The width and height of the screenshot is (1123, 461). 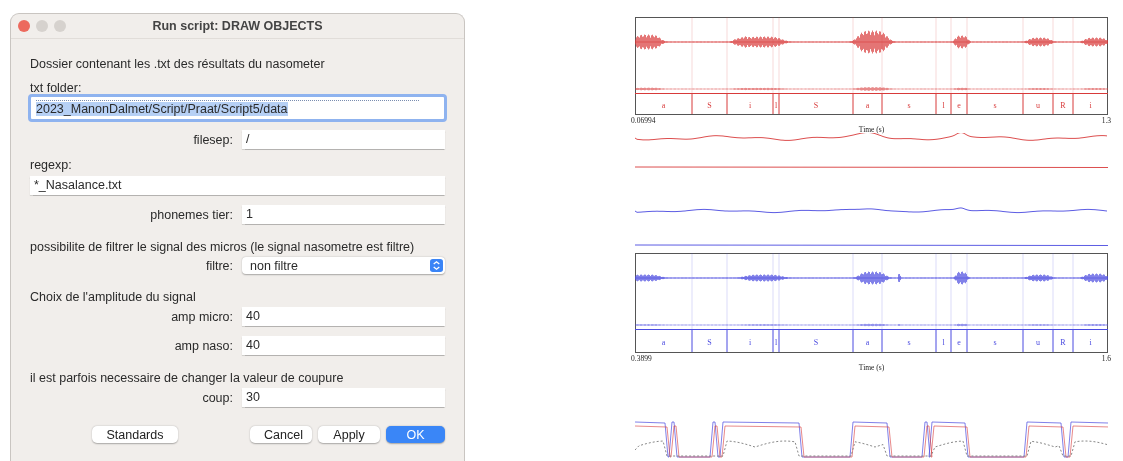 I want to click on field-label: phonemes tier:, so click(x=191, y=214).